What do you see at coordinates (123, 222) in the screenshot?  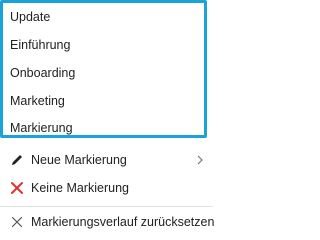 I see `reset-markierung-history-label: Markierungsverlauf zurücksetzen` at bounding box center [123, 222].